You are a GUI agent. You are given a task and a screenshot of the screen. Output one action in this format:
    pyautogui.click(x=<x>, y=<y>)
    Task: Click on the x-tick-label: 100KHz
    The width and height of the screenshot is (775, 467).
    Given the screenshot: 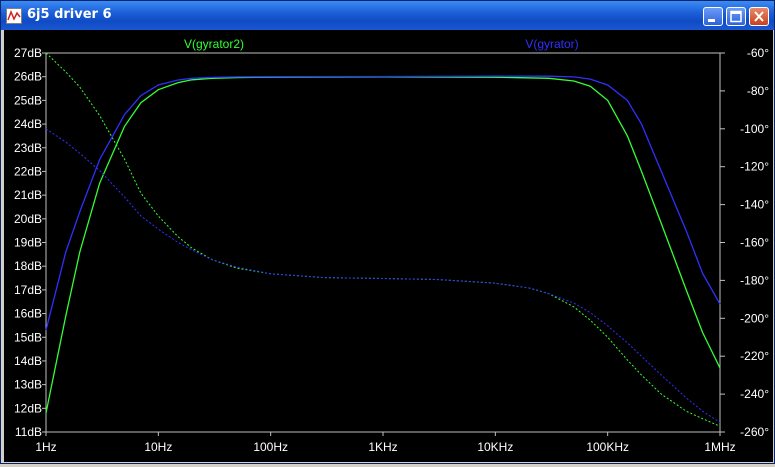 What is the action you would take?
    pyautogui.click(x=607, y=447)
    